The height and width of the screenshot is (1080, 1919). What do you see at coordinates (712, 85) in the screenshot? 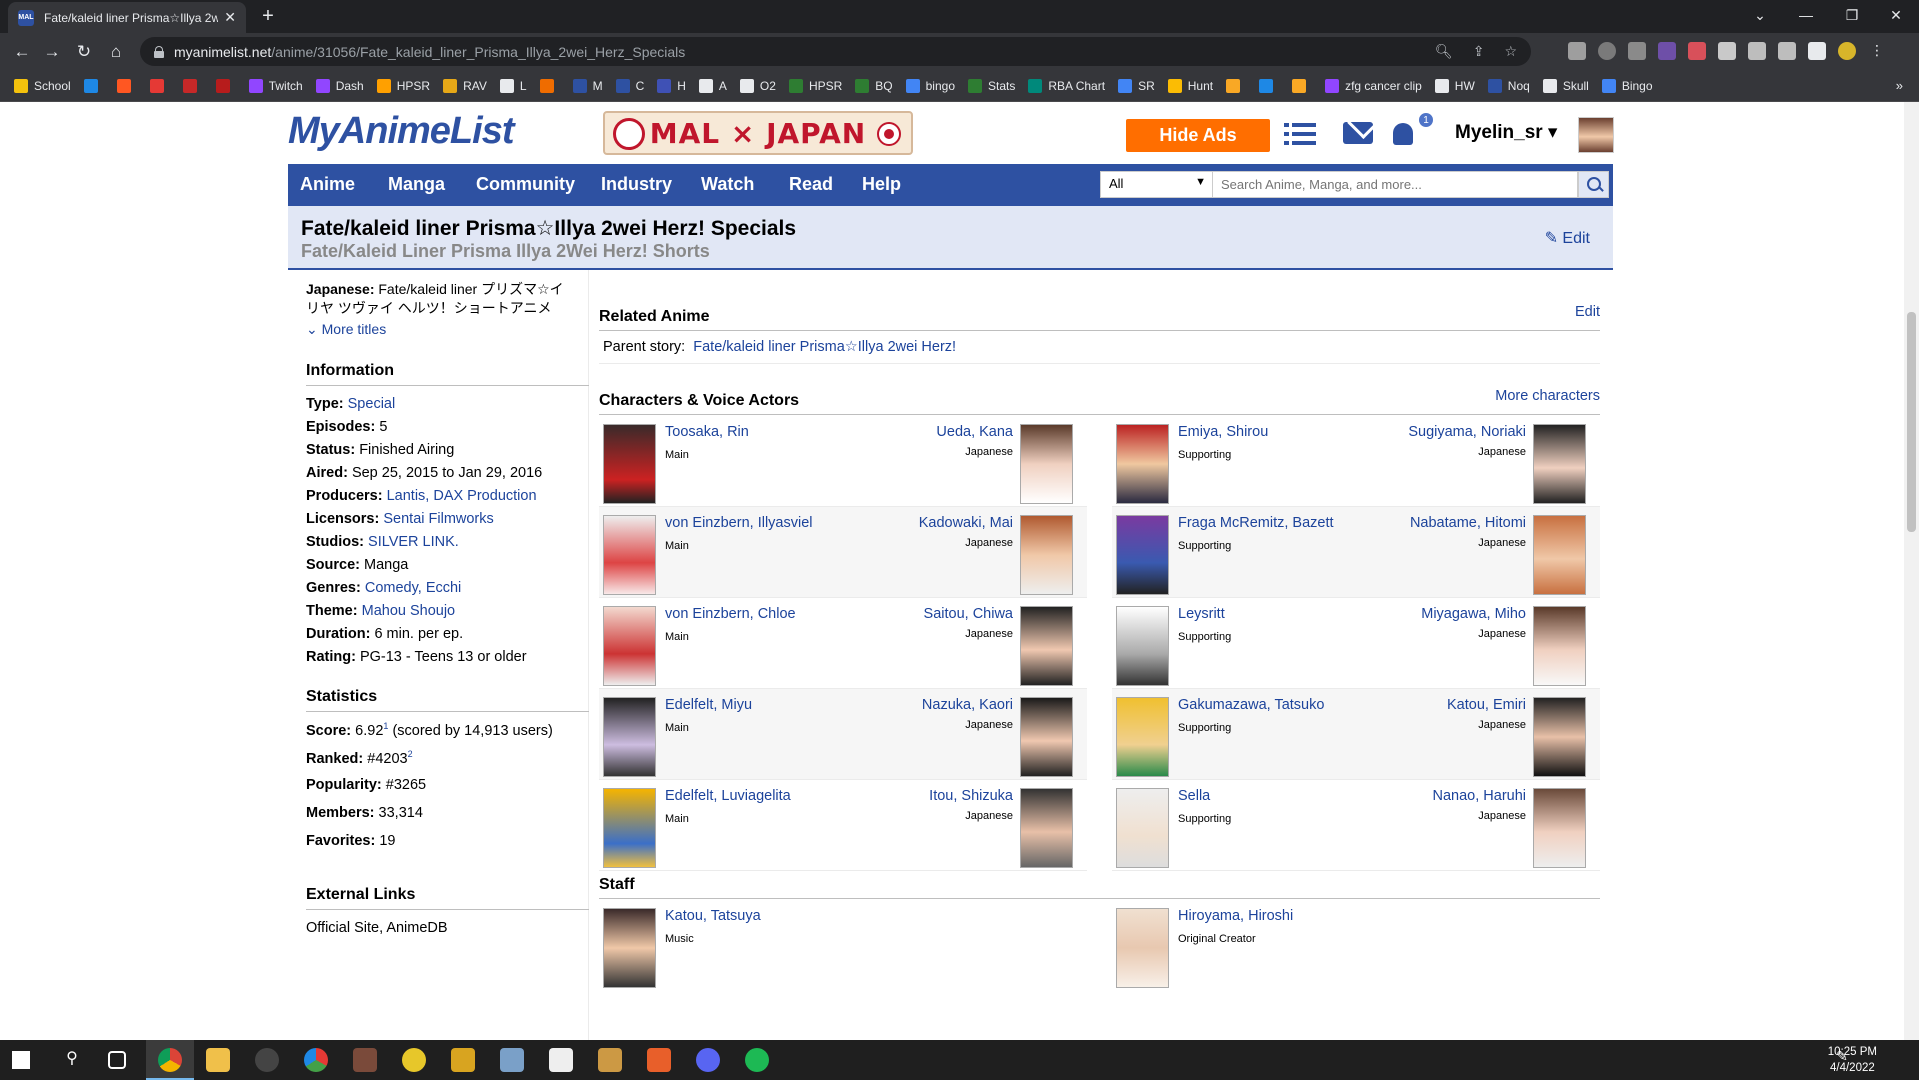
I see `bookmark-item: A` at bounding box center [712, 85].